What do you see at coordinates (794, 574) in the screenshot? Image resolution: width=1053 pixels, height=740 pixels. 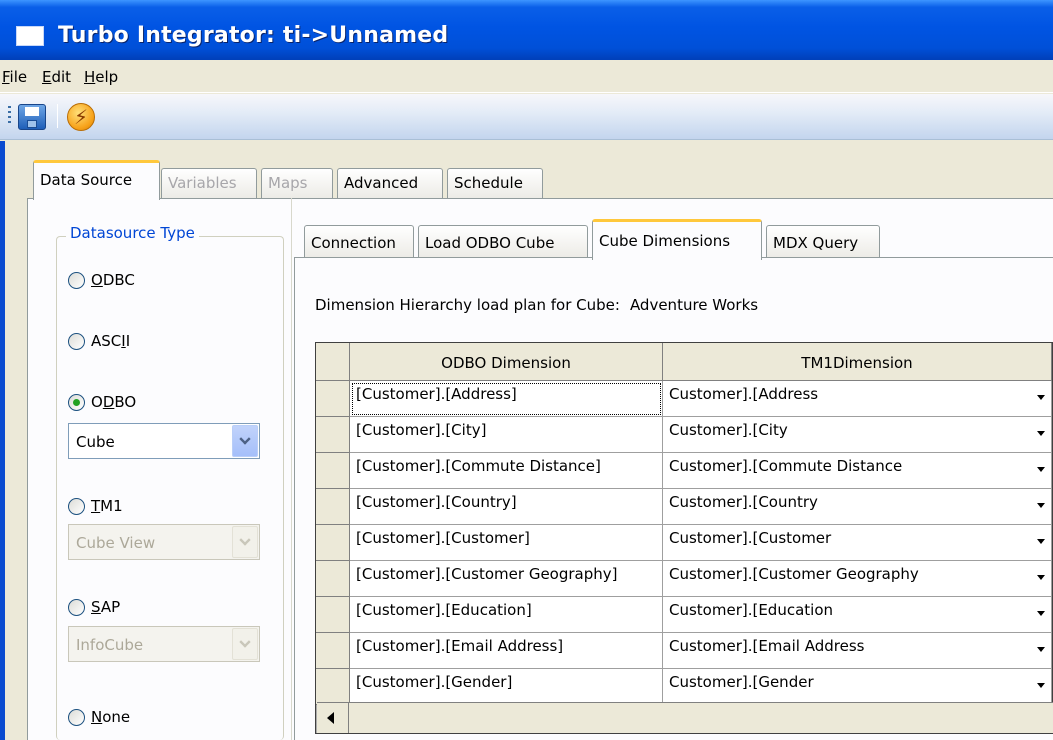 I see `cell-text: Customer].[Customer Geography` at bounding box center [794, 574].